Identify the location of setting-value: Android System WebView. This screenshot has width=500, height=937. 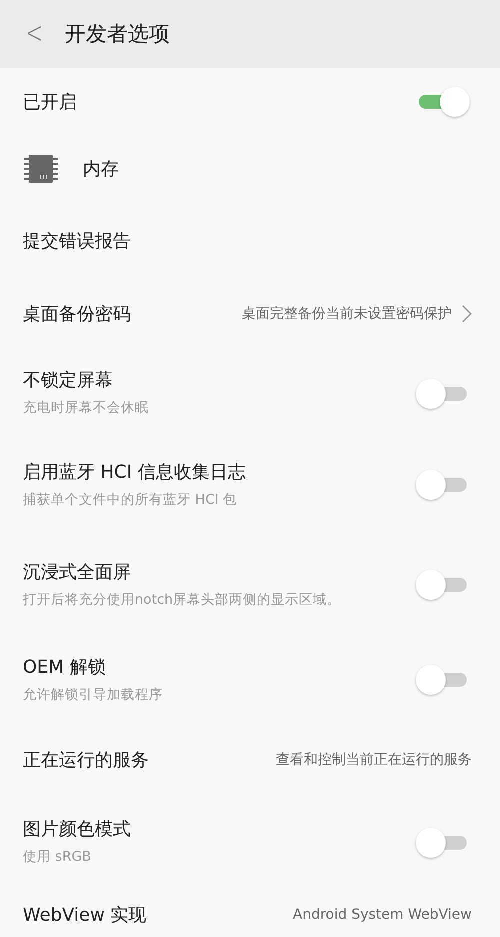
(382, 915).